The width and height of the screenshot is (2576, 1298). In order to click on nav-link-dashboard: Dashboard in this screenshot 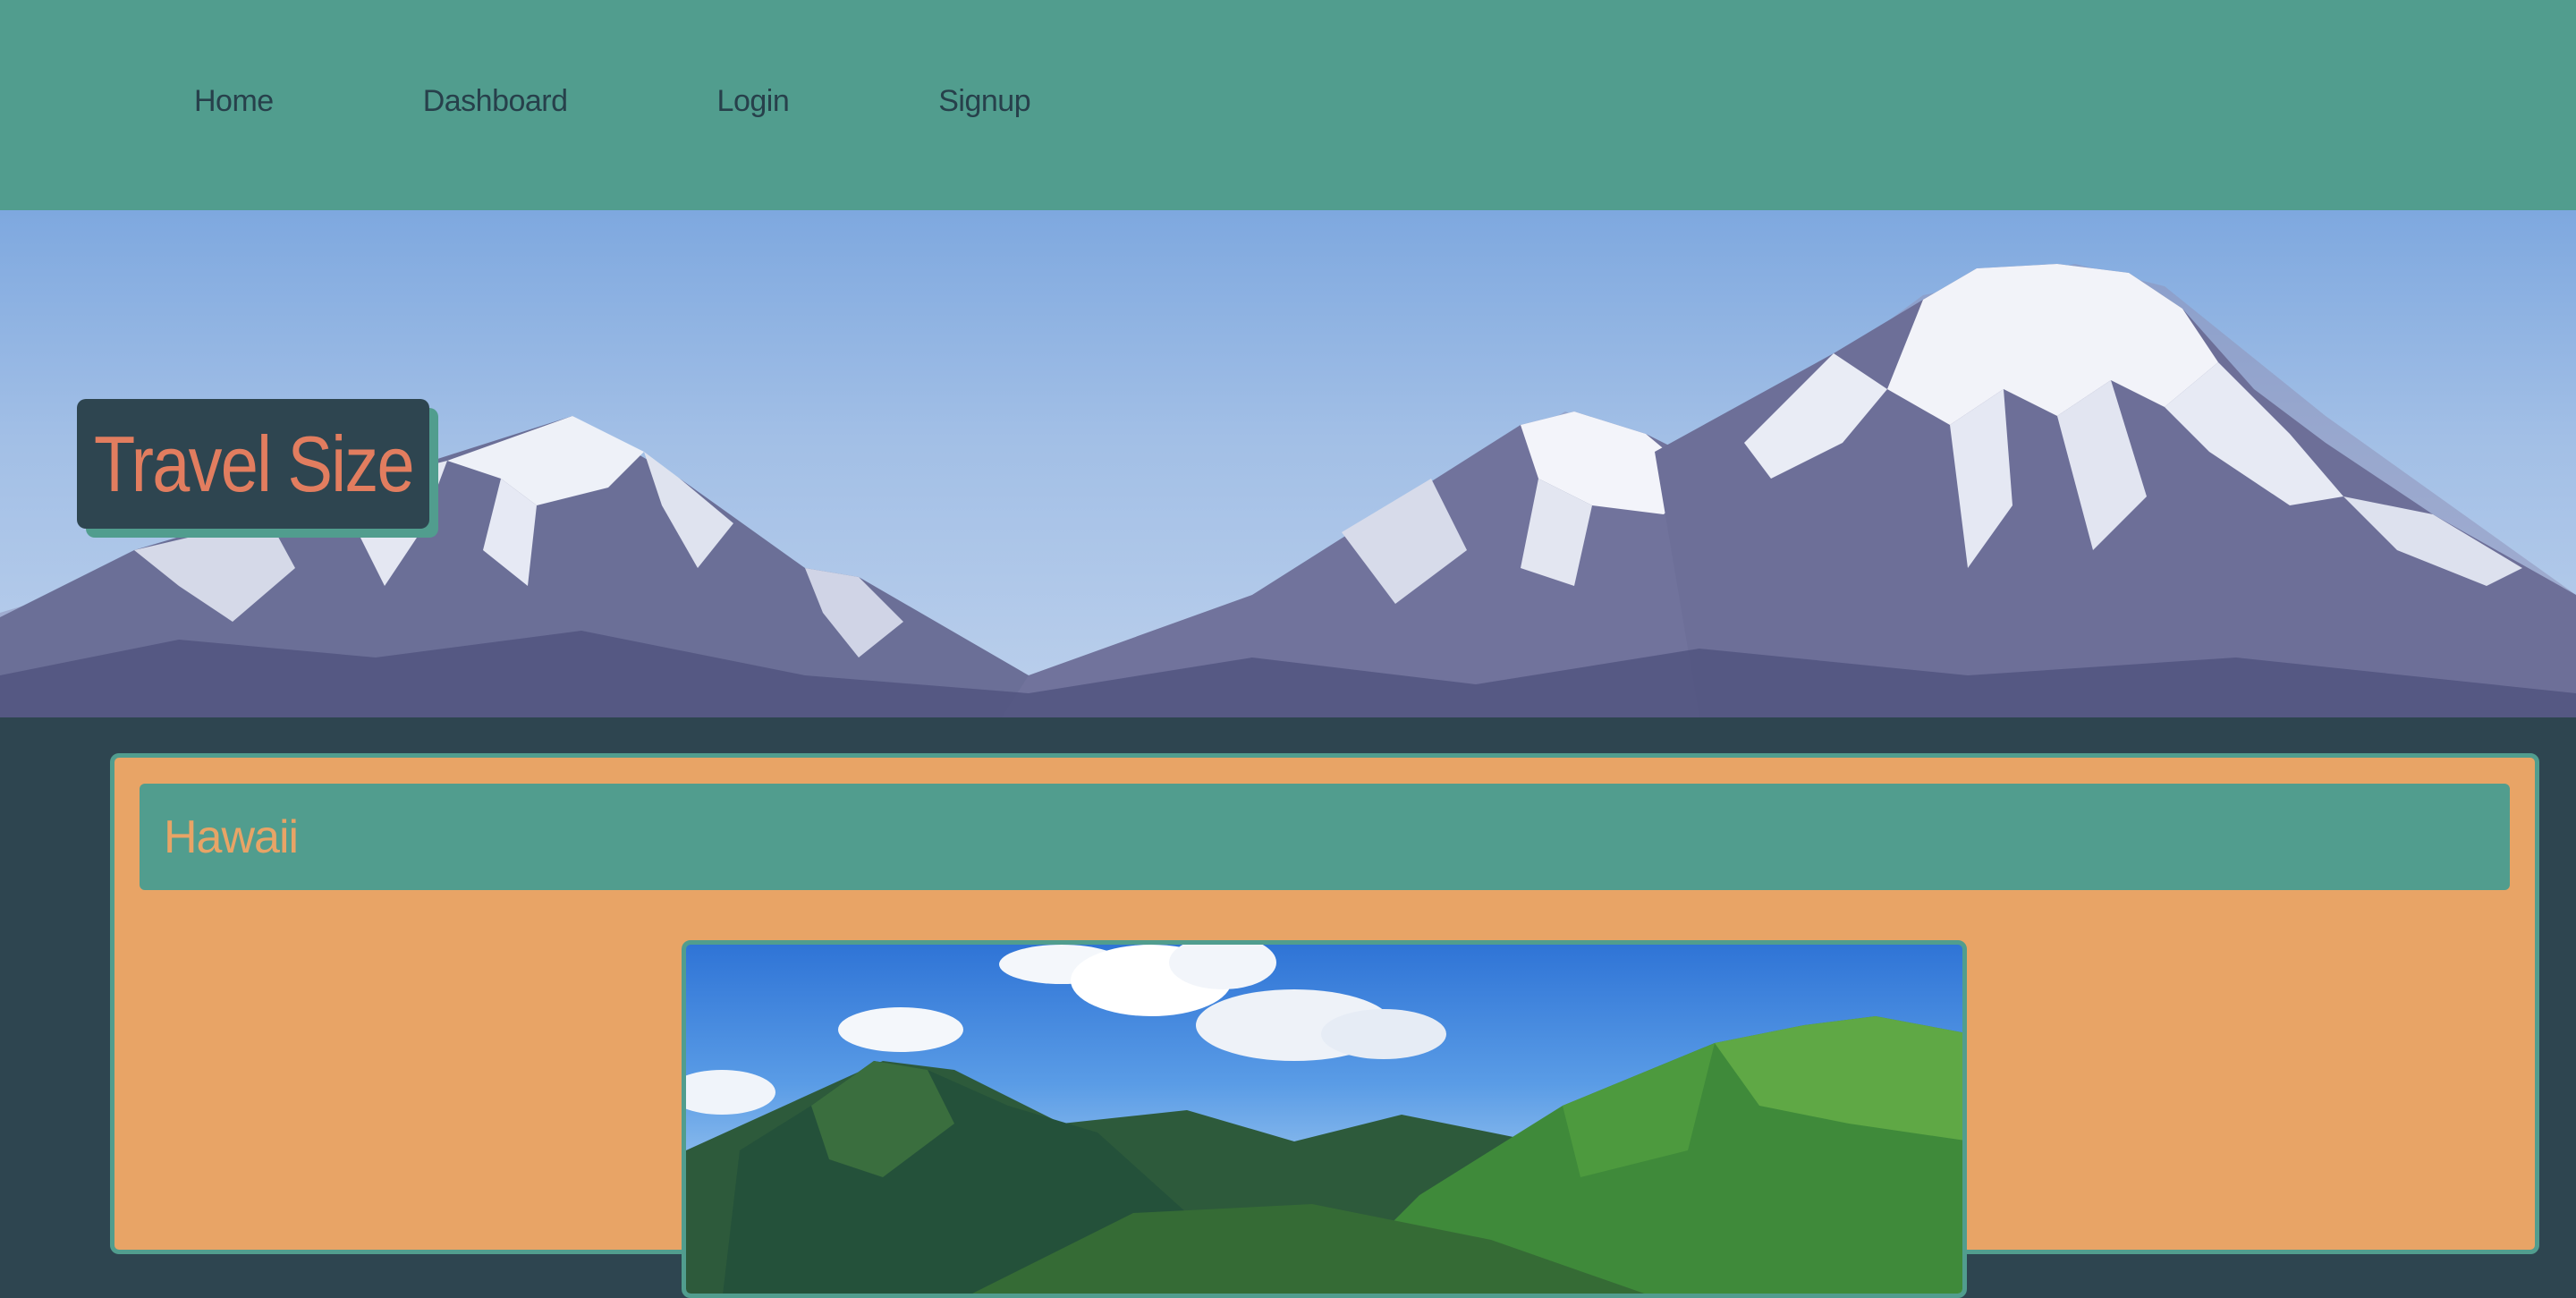, I will do `click(495, 102)`.